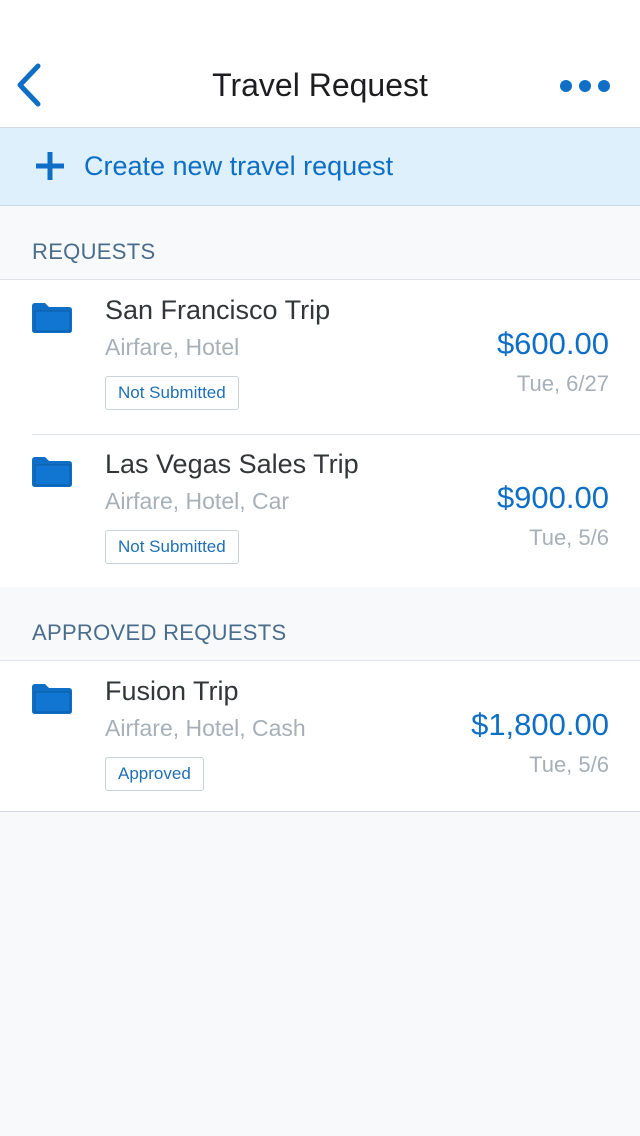  Describe the element at coordinates (552, 343) in the screenshot. I see `item-amount: $600.00` at that location.